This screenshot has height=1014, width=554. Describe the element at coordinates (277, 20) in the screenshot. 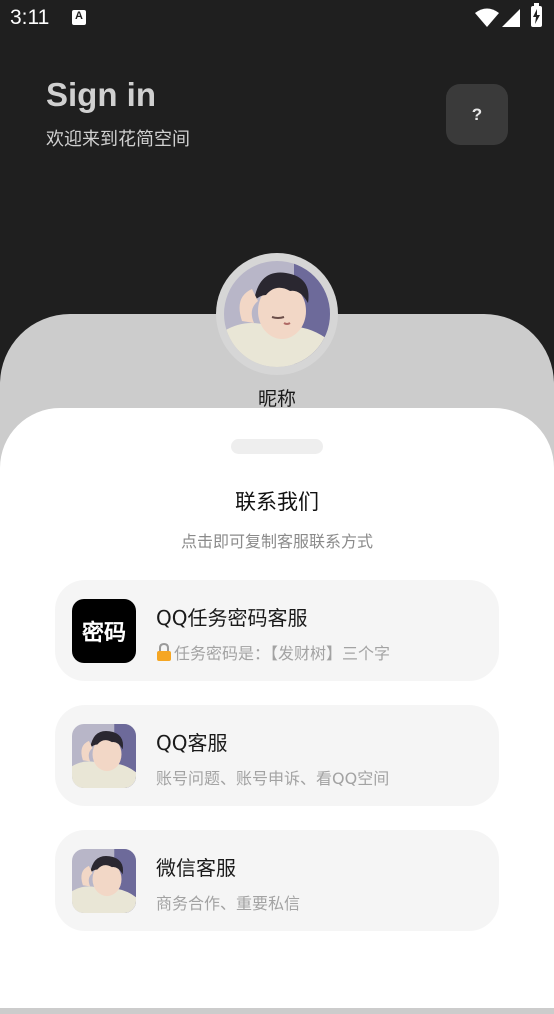

I see `status-bar: 3:11` at that location.